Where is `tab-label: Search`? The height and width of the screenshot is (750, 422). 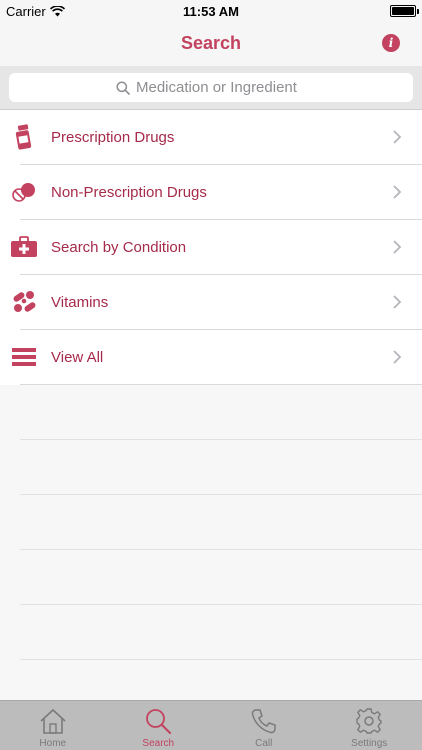 tab-label: Search is located at coordinates (158, 743).